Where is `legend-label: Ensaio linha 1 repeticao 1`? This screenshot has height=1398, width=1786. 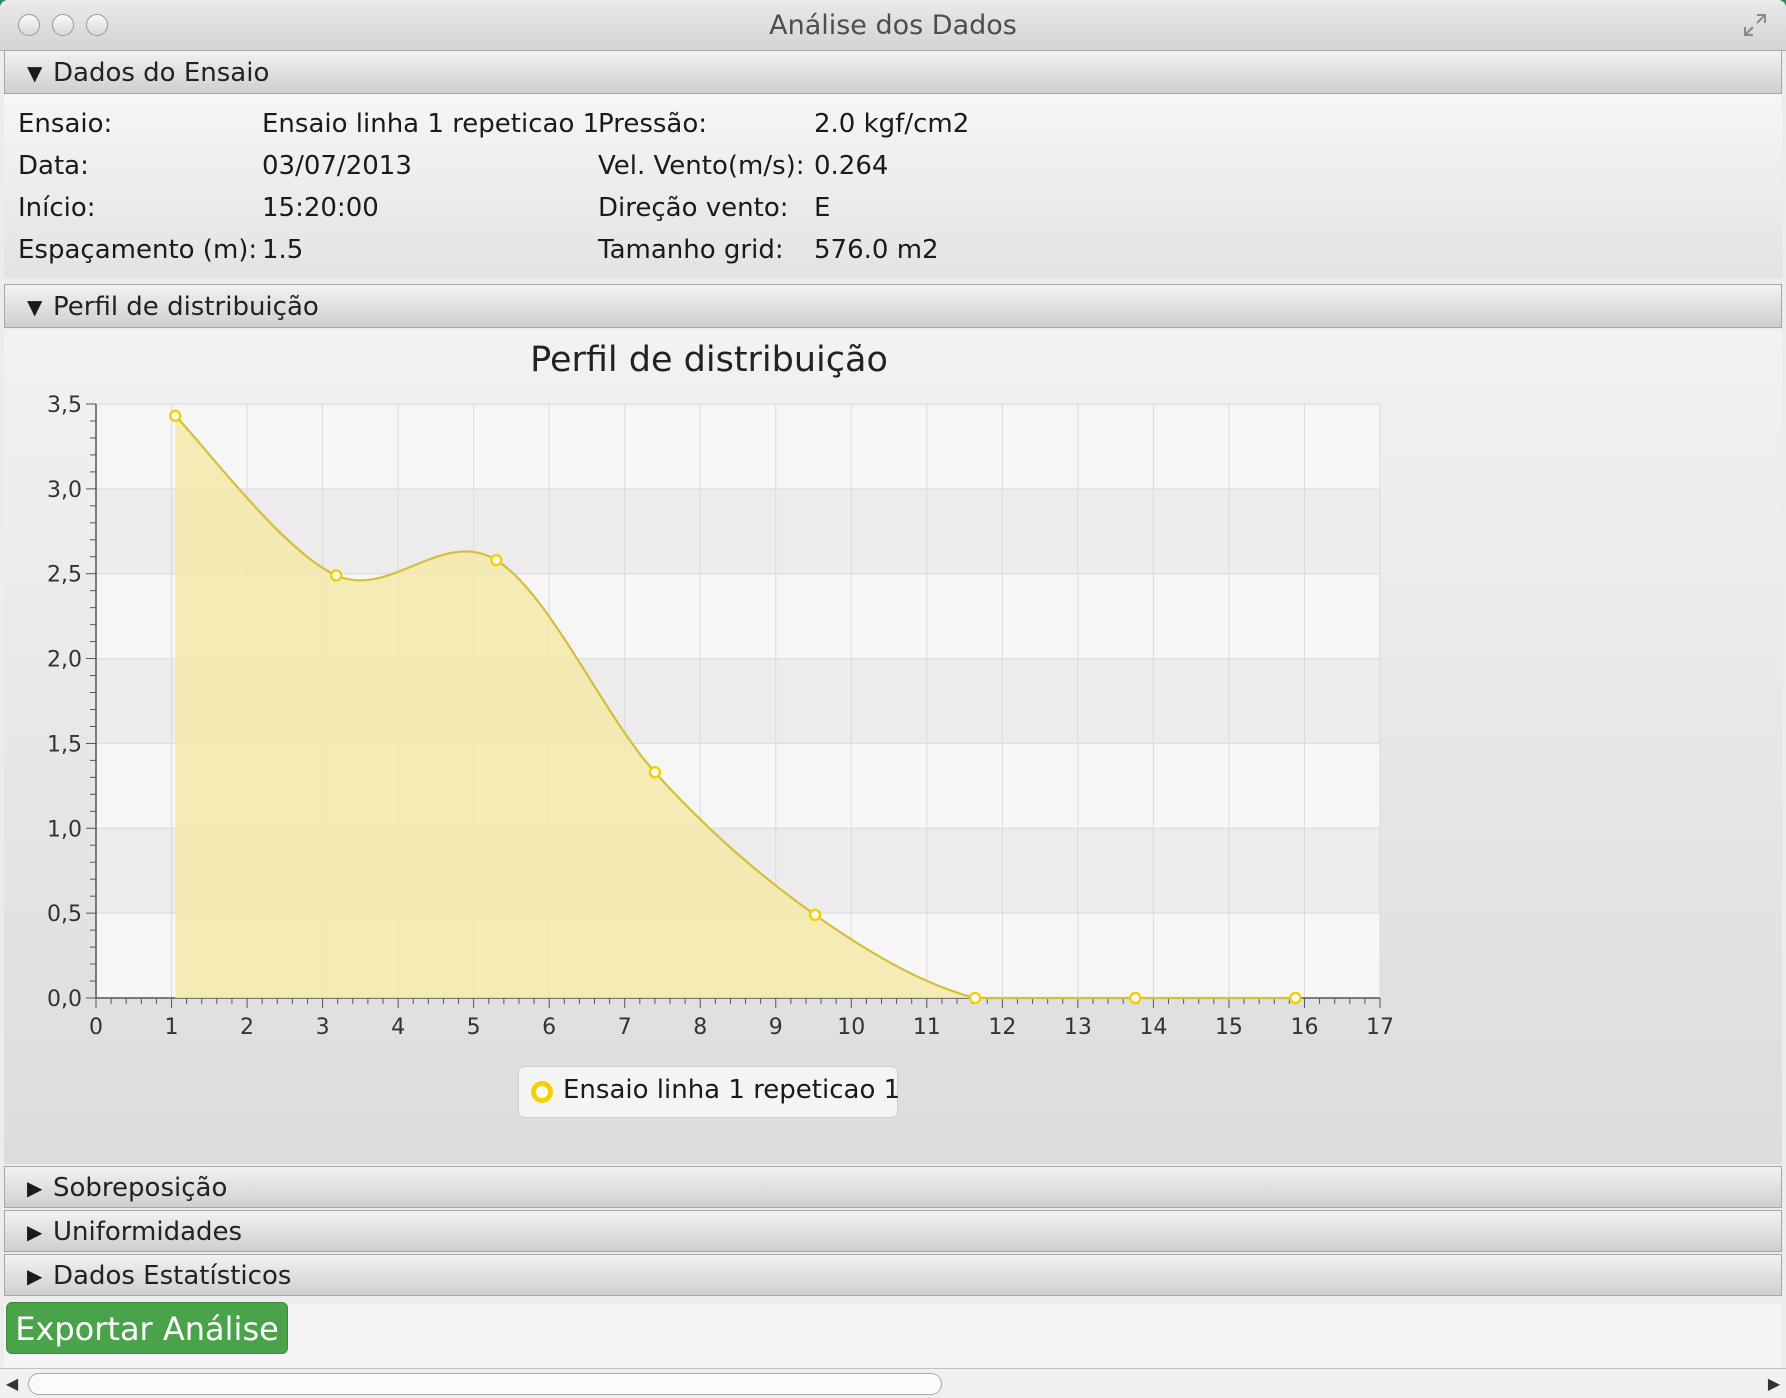
legend-label: Ensaio linha 1 repeticao 1 is located at coordinates (732, 1090).